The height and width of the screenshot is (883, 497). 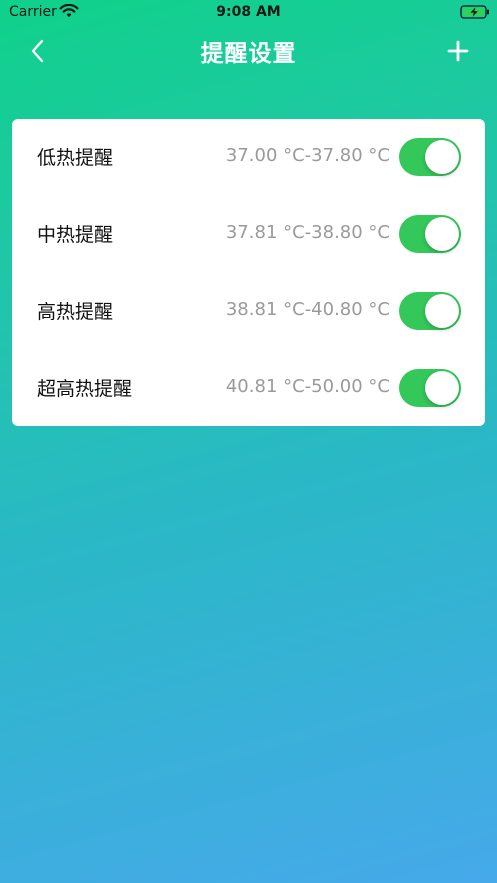 What do you see at coordinates (248, 54) in the screenshot?
I see `page-title: 提醒设置` at bounding box center [248, 54].